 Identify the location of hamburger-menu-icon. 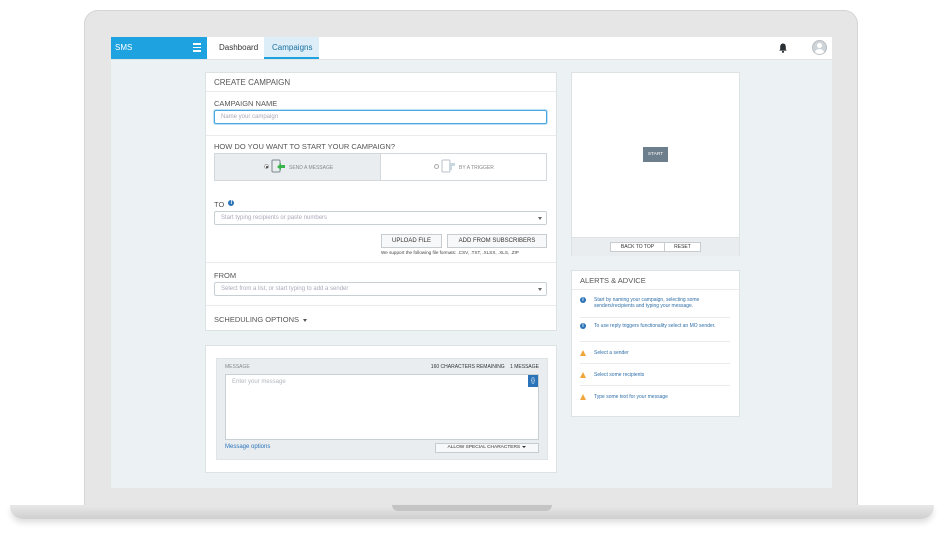
(197, 47).